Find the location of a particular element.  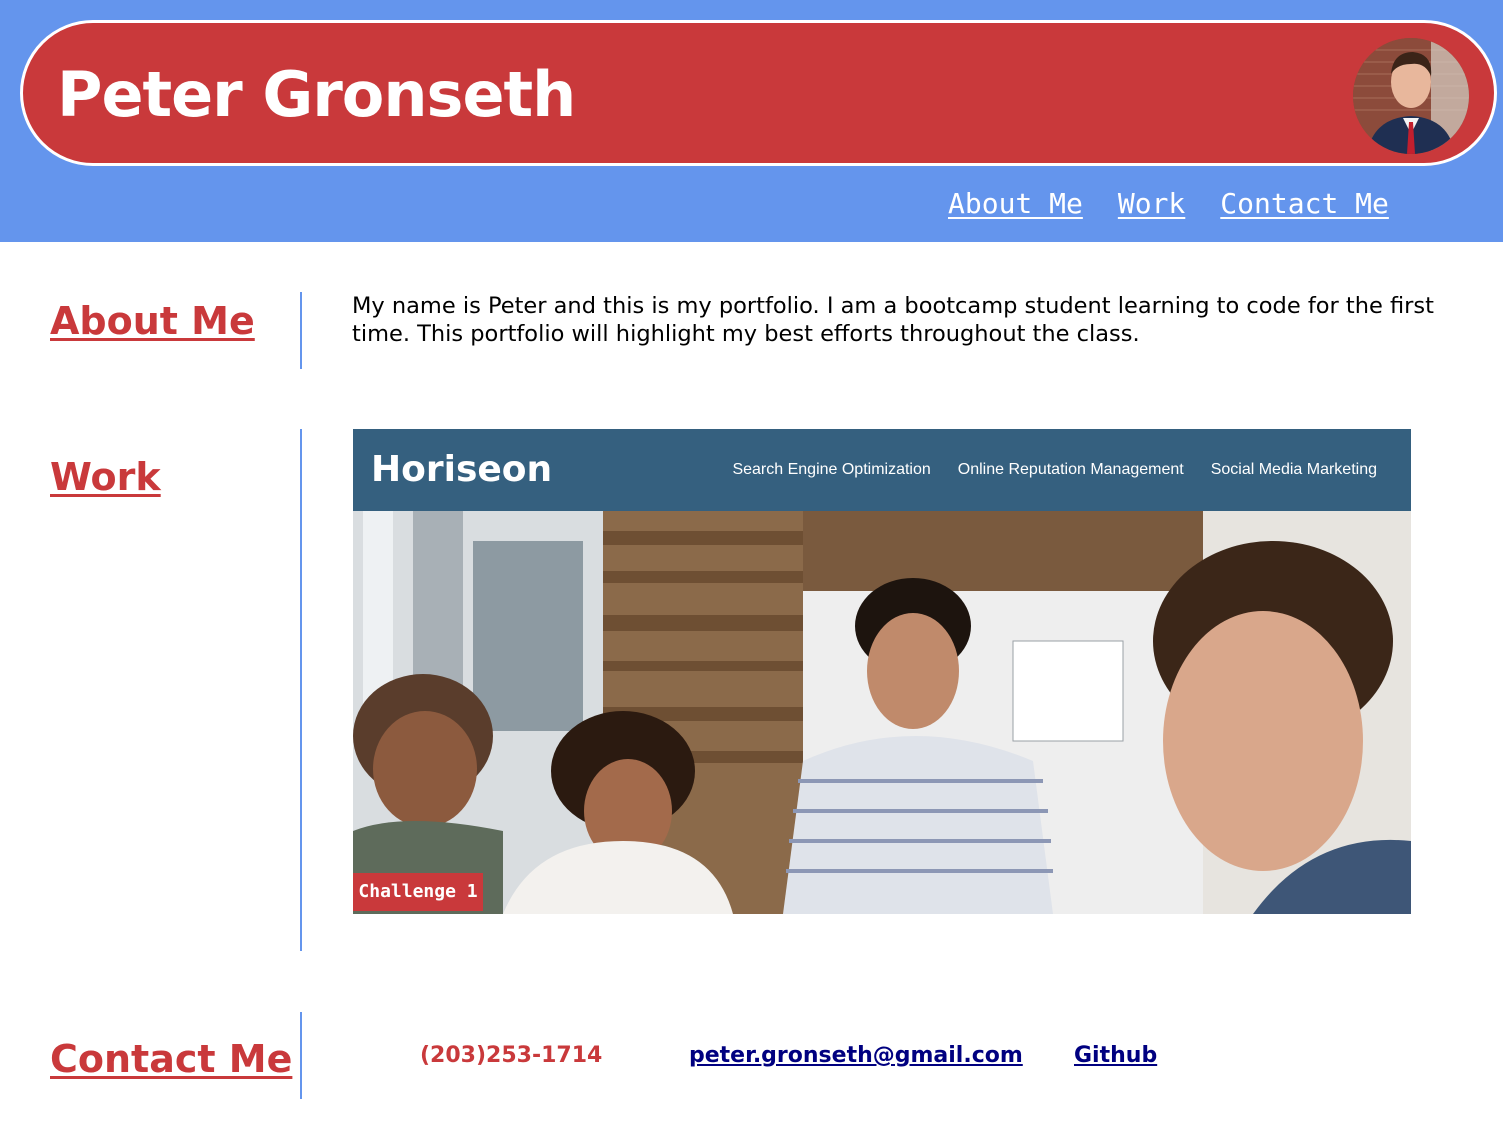

site-title: Peter Gronseth is located at coordinates (316, 94).